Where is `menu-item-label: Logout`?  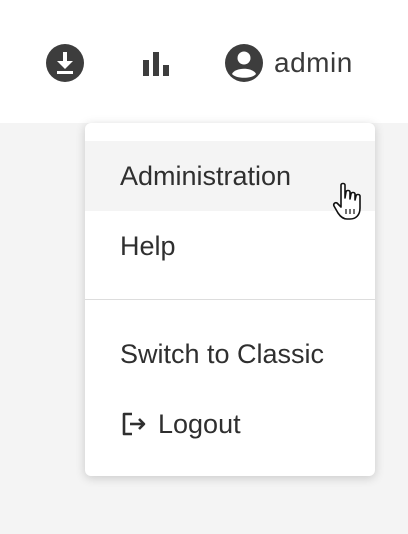 menu-item-label: Logout is located at coordinates (199, 423).